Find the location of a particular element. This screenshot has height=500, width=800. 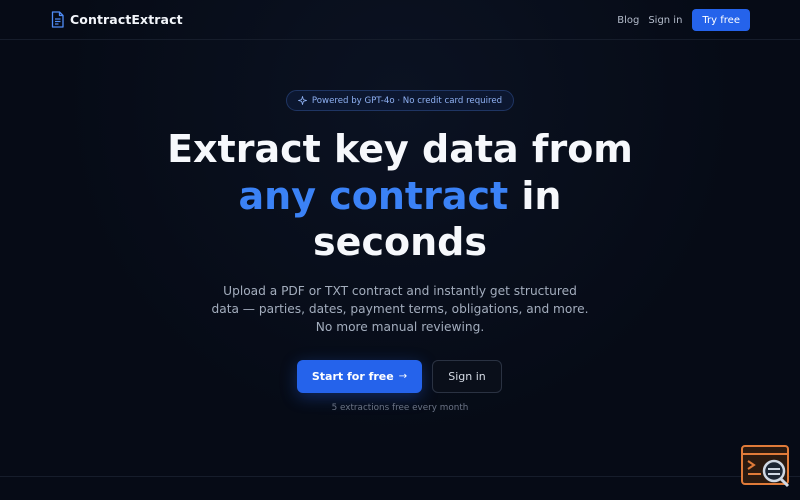

nav-links: Blog Sign in Try free is located at coordinates (683, 20).